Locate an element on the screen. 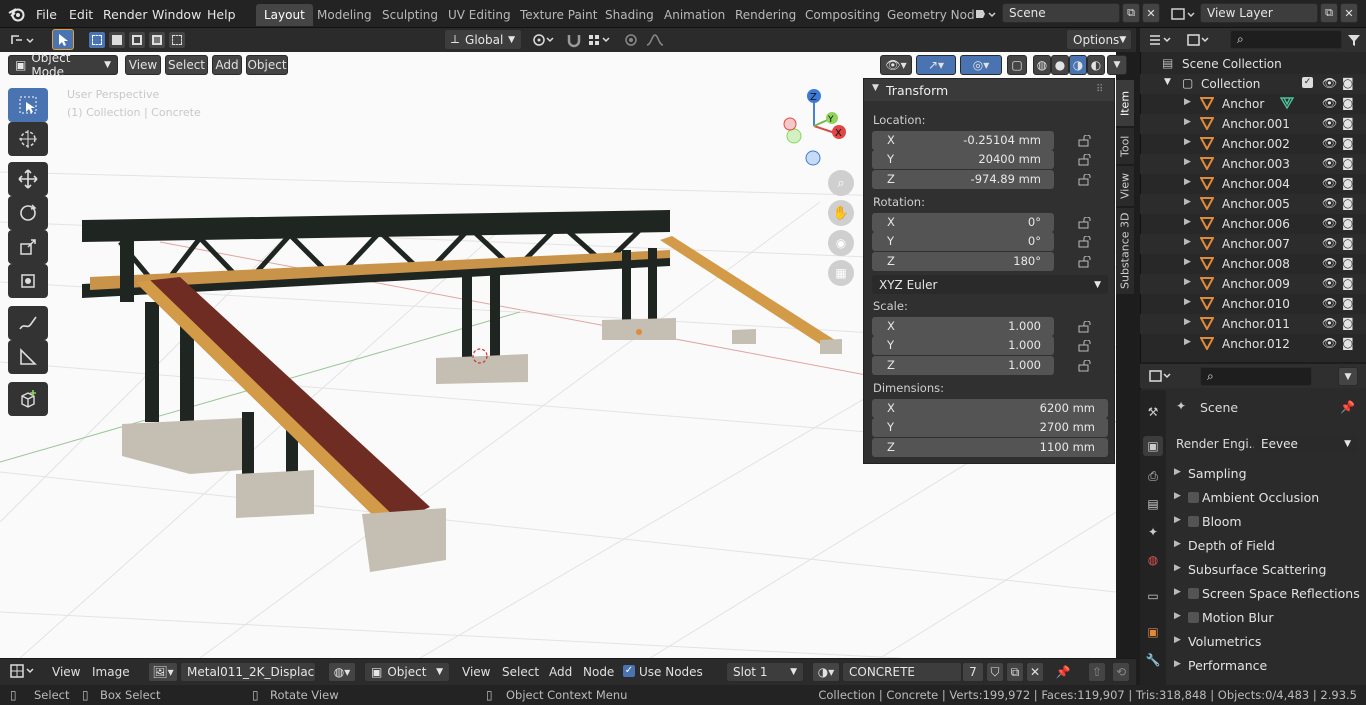 Image resolution: width=1366 pixels, height=705 pixels. properties-search-input: ⌕ is located at coordinates (1256, 376).